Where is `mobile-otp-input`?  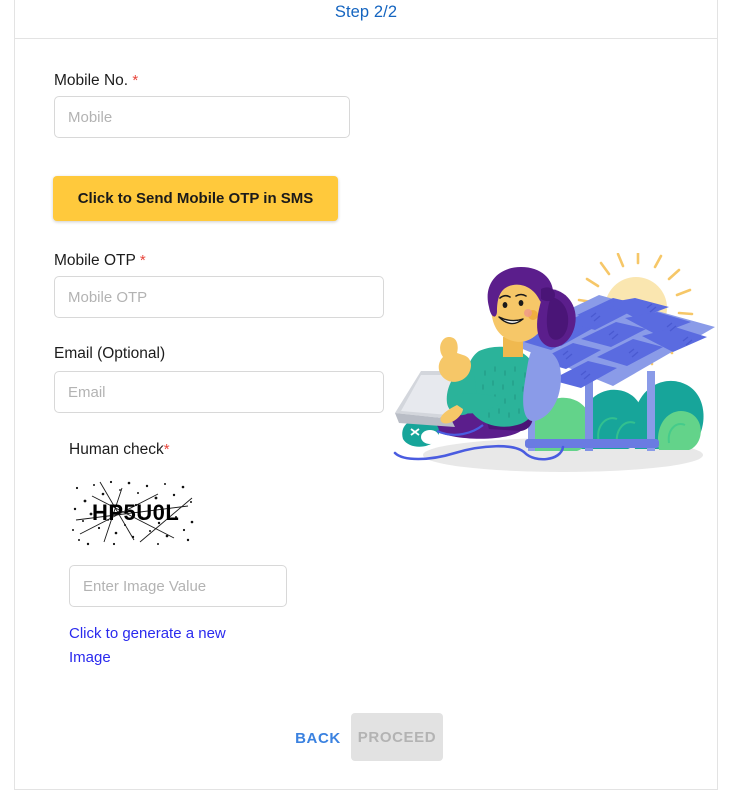
mobile-otp-input is located at coordinates (219, 297).